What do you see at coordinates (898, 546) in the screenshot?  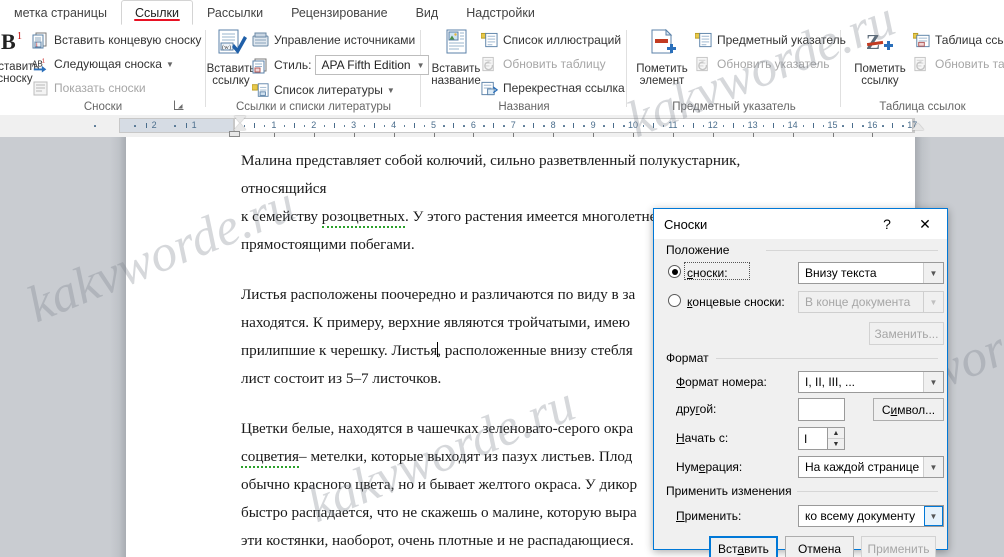 I see `apply-button: Применить` at bounding box center [898, 546].